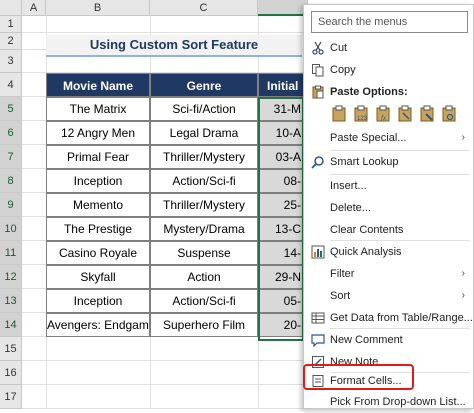 The height and width of the screenshot is (413, 474). Describe the element at coordinates (11, 397) in the screenshot. I see `row-header: 17` at that location.